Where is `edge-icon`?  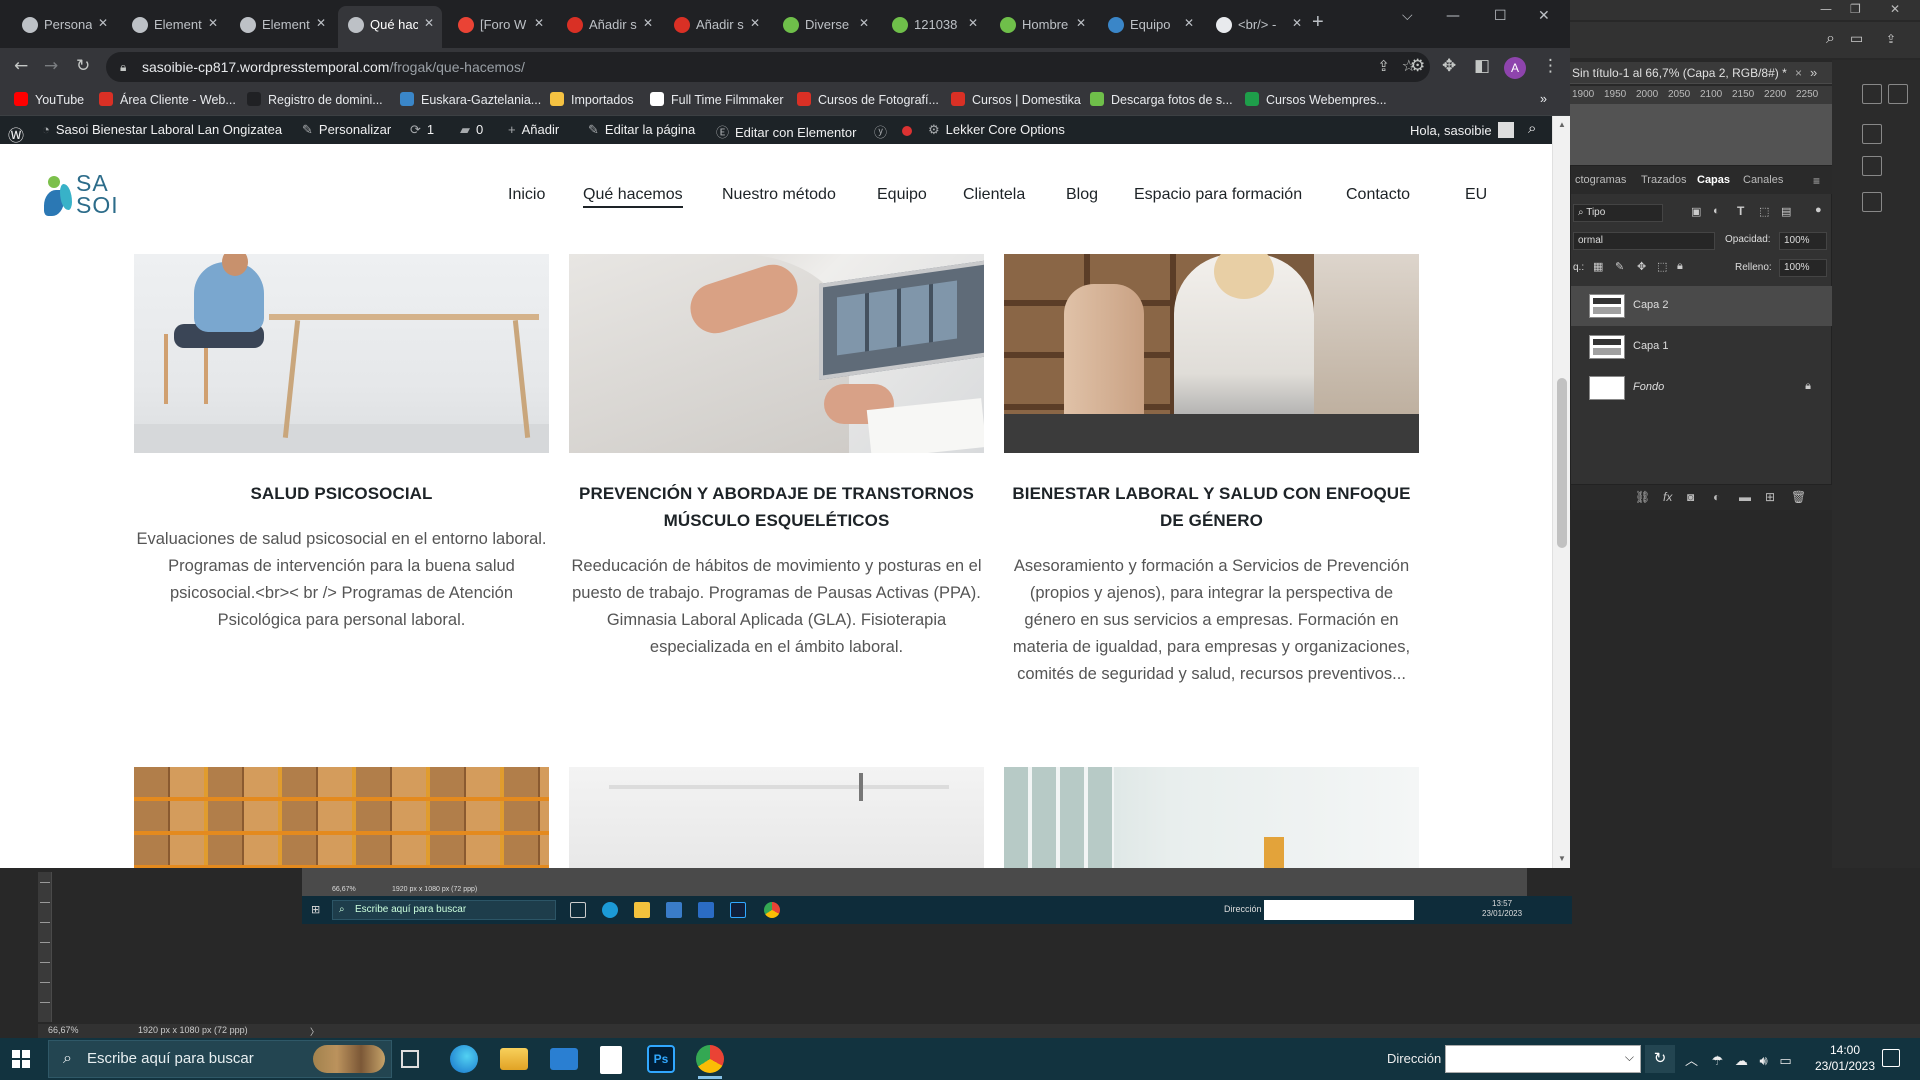 edge-icon is located at coordinates (464, 1059).